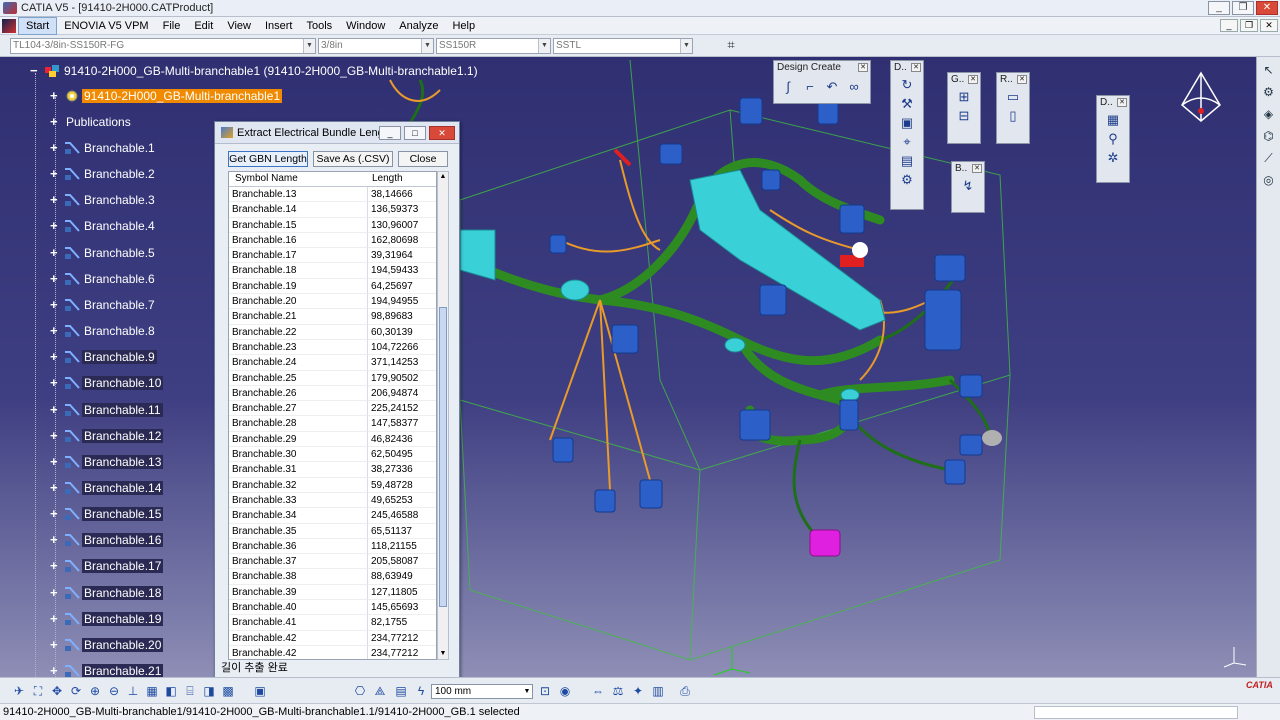 This screenshot has width=1280, height=720. What do you see at coordinates (402, 455) in the screenshot?
I see `cell-length: 62,50495` at bounding box center [402, 455].